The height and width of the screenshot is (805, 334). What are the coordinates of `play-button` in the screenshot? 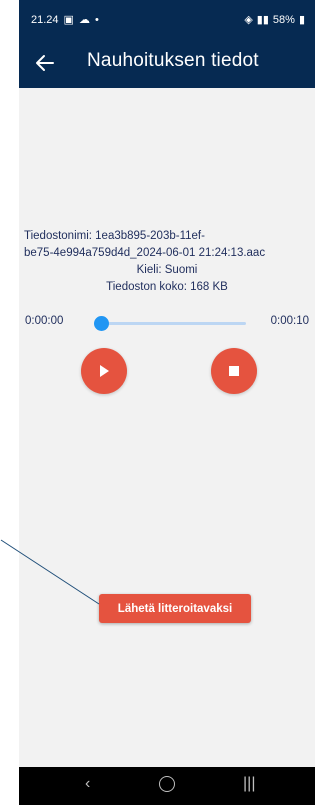 It's located at (104, 371).